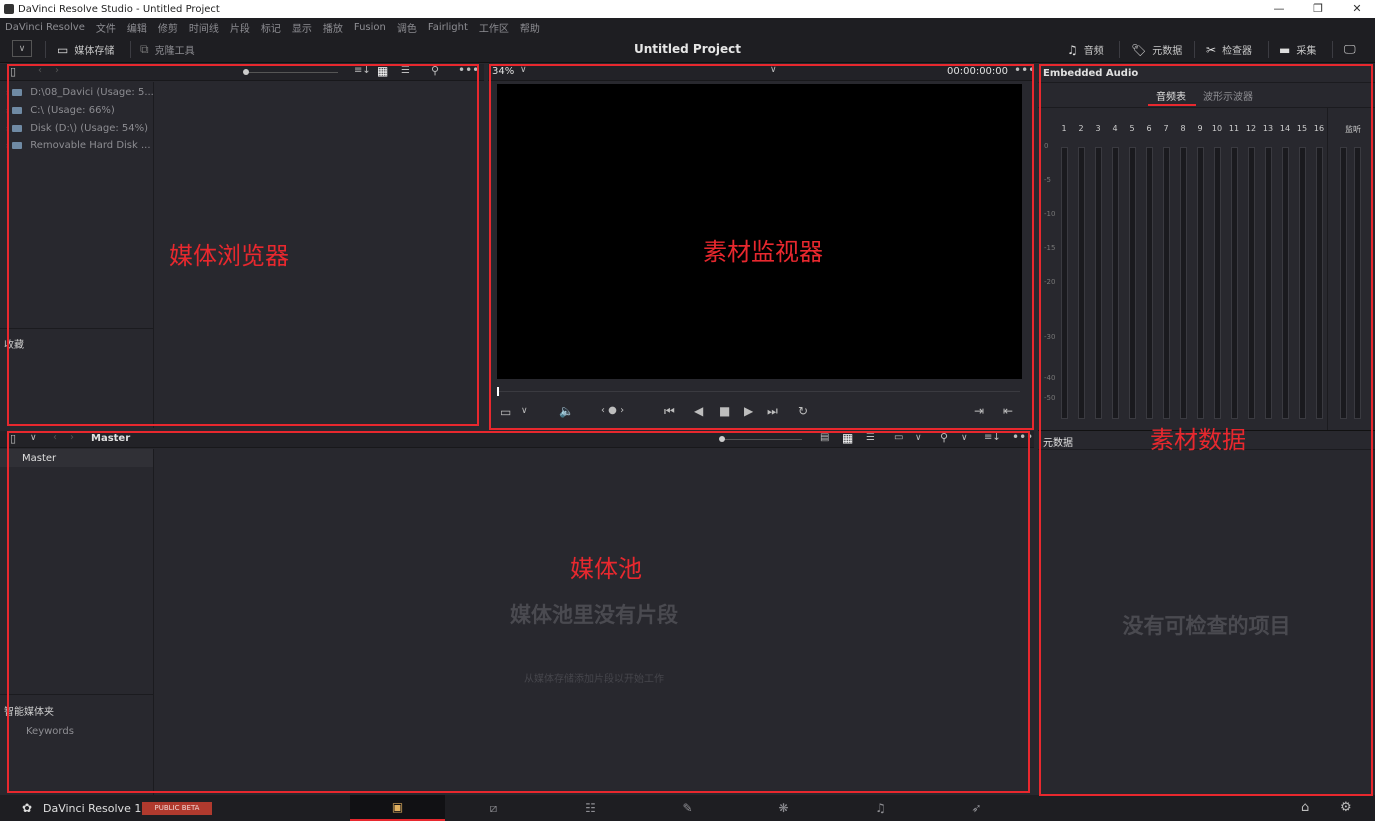  What do you see at coordinates (898, 437) in the screenshot?
I see `viewer-size-icon: ▭` at bounding box center [898, 437].